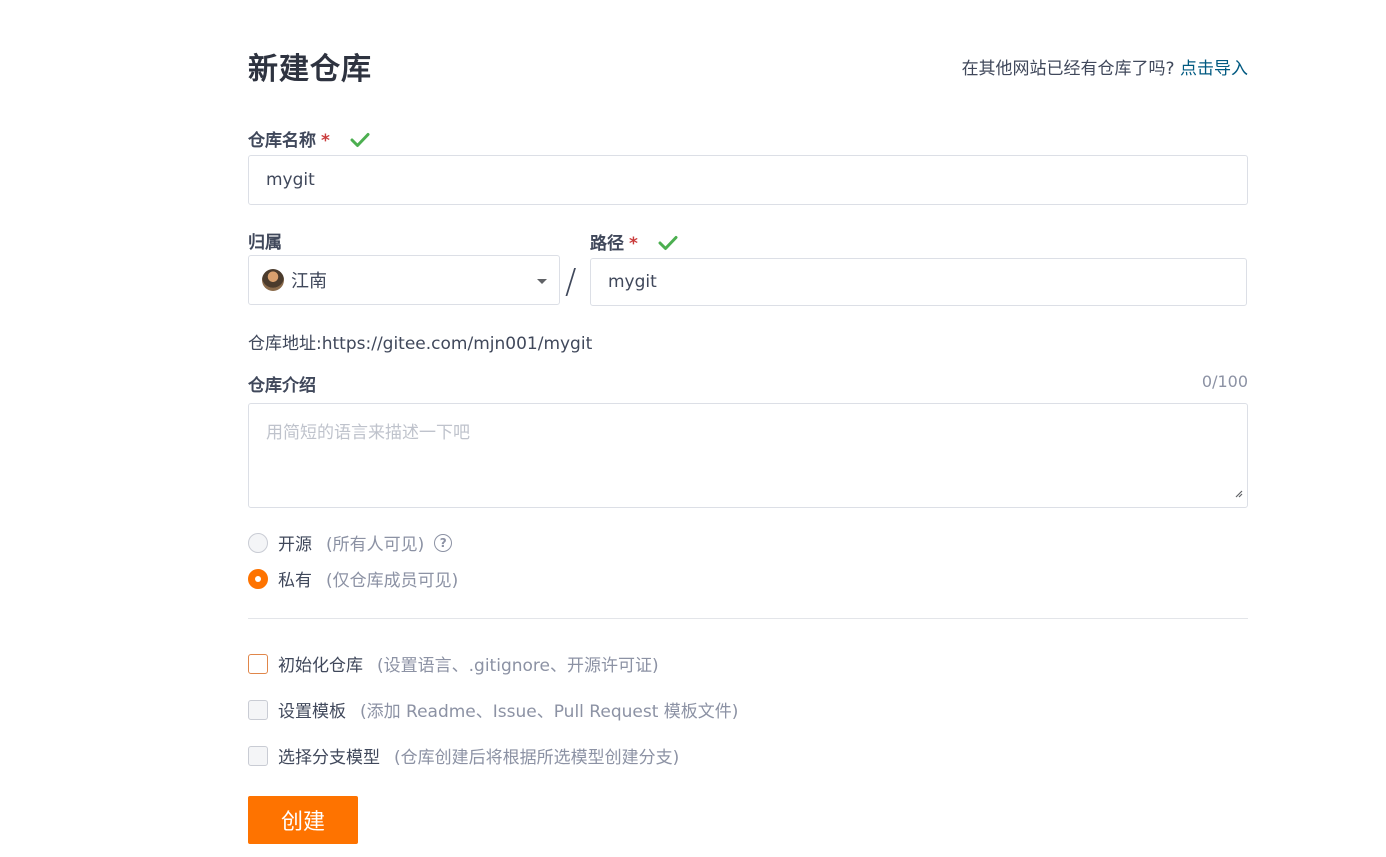  I want to click on branch-model-option: 选择分支模型 (仓库创建后将根据所选模型创建分支), so click(463, 755).